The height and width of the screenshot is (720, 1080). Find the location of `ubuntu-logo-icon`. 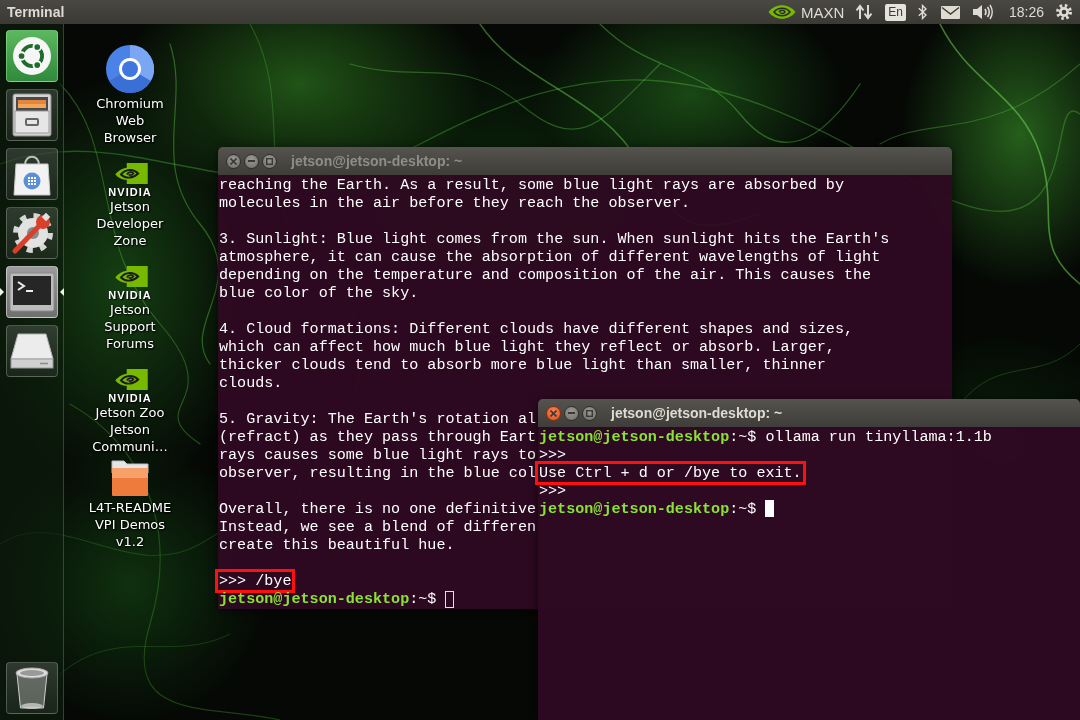

ubuntu-logo-icon is located at coordinates (32, 56).